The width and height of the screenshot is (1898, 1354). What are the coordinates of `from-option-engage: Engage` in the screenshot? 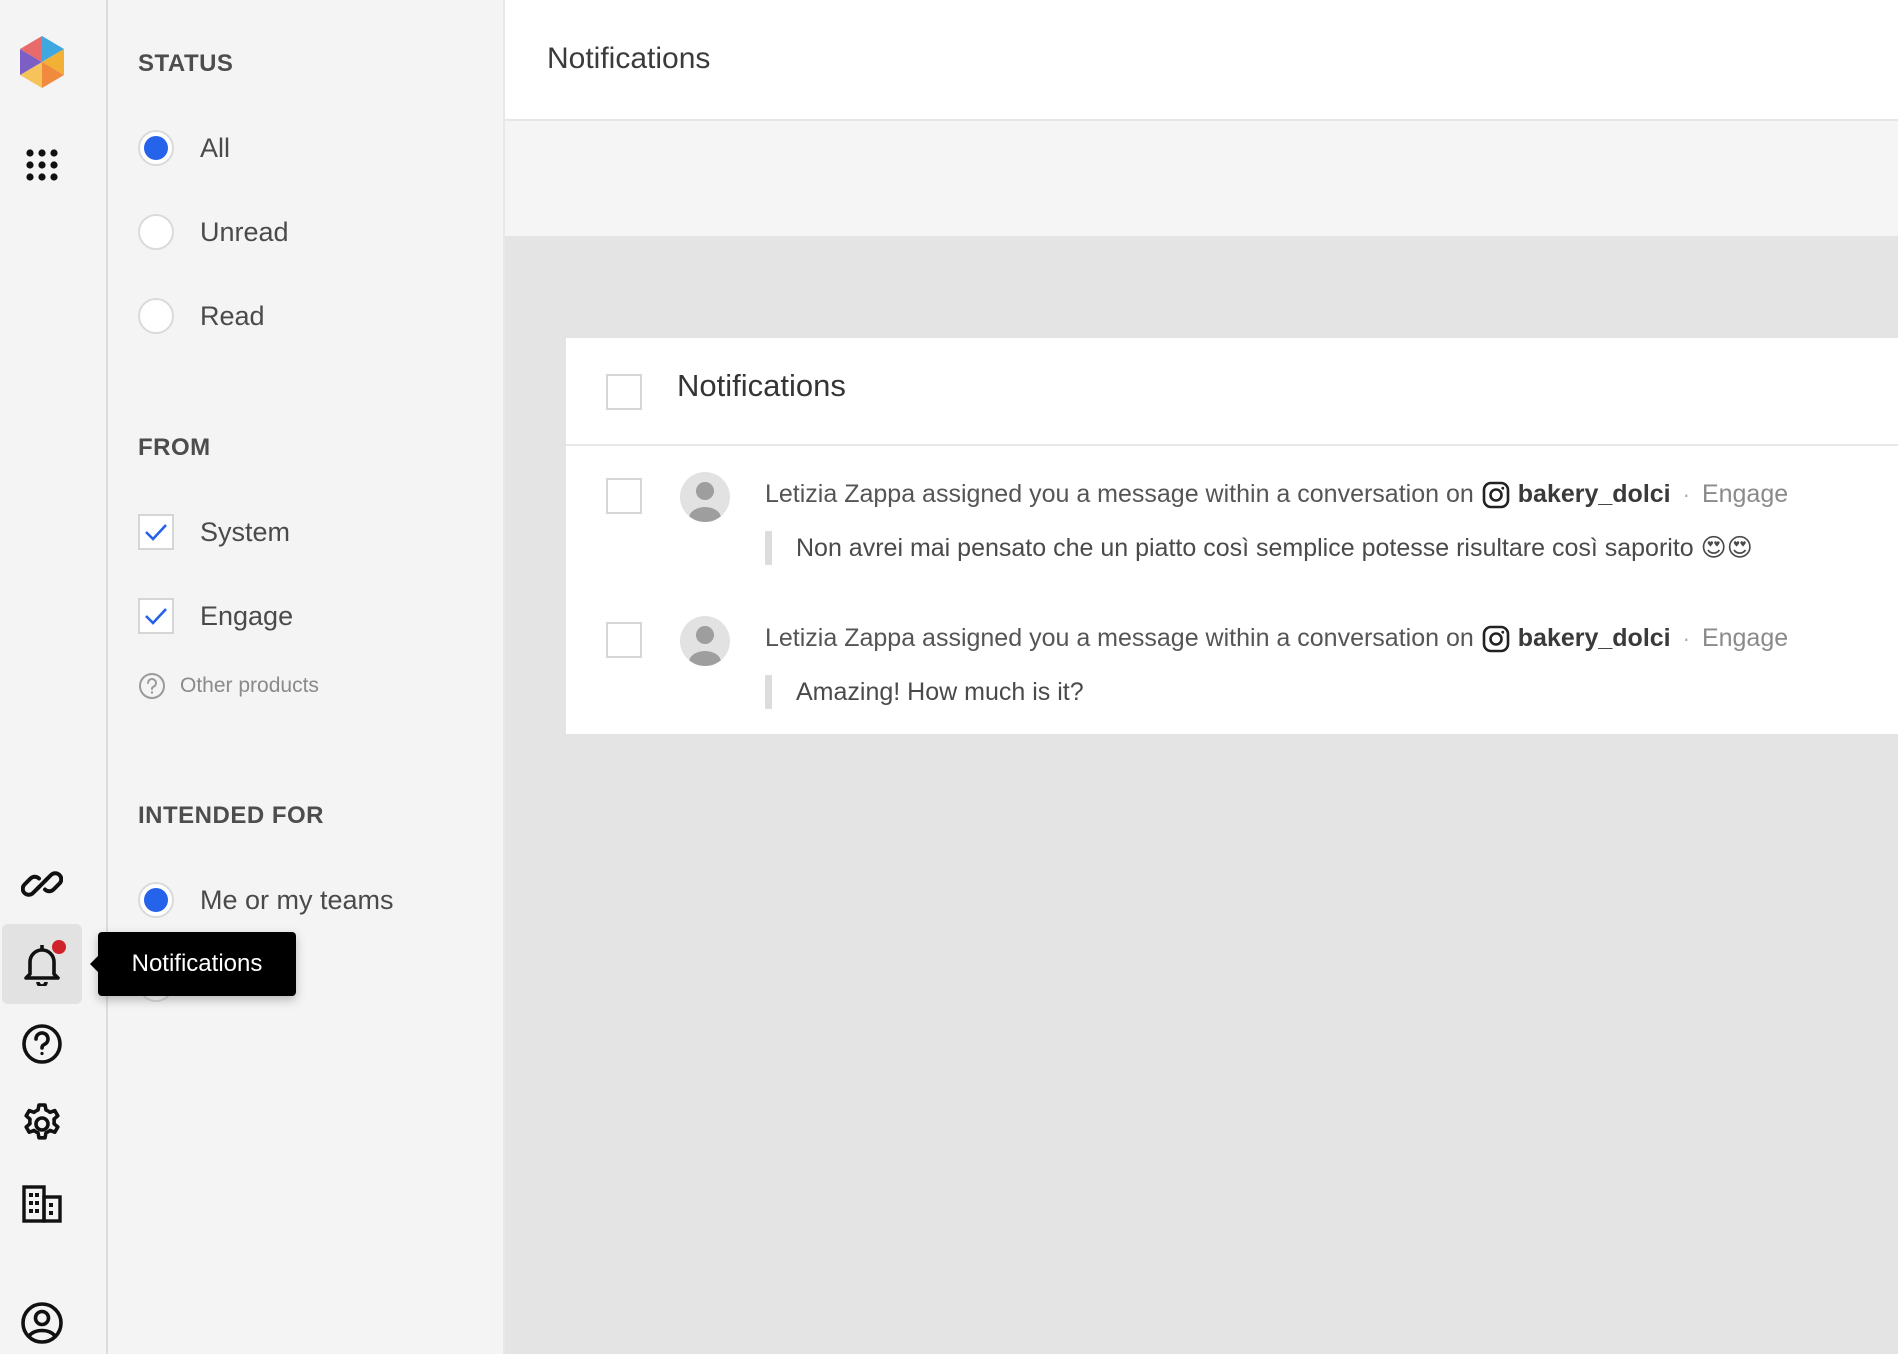 It's located at (215, 616).